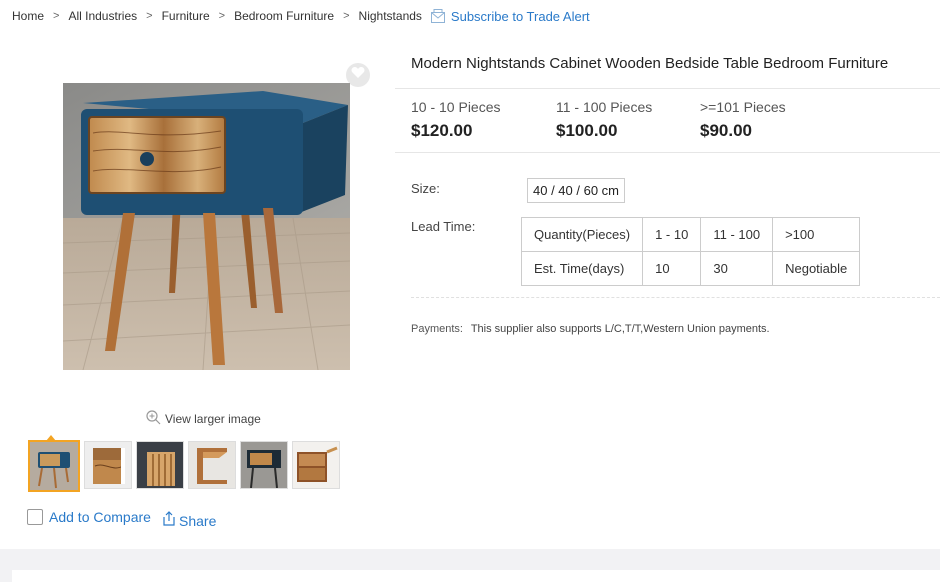  I want to click on table-cell: 11 - 100, so click(737, 234).